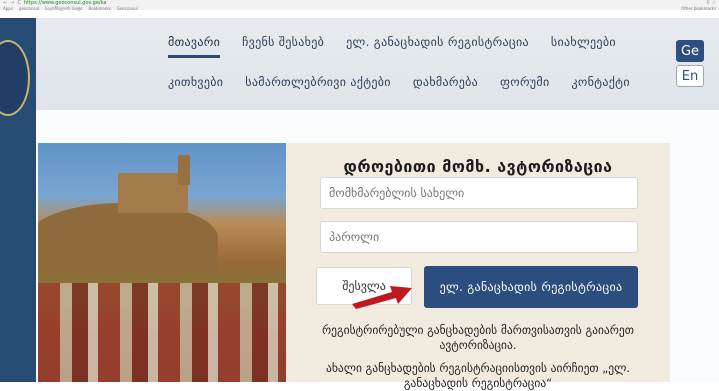  I want to click on menu-item-legal-acts: სამართლებრივი აქტები, so click(318, 82).